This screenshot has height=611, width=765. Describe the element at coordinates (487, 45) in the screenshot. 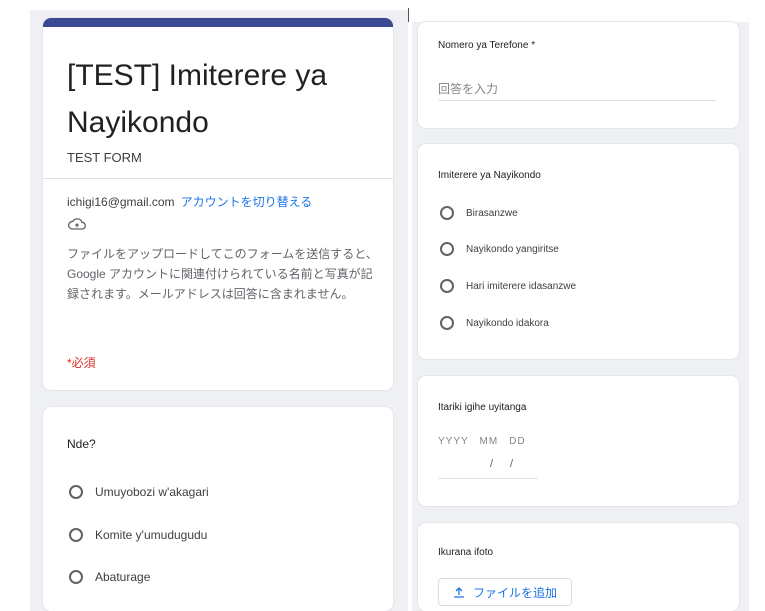

I see `question-label-phone: Nomero ya Terefone *` at that location.